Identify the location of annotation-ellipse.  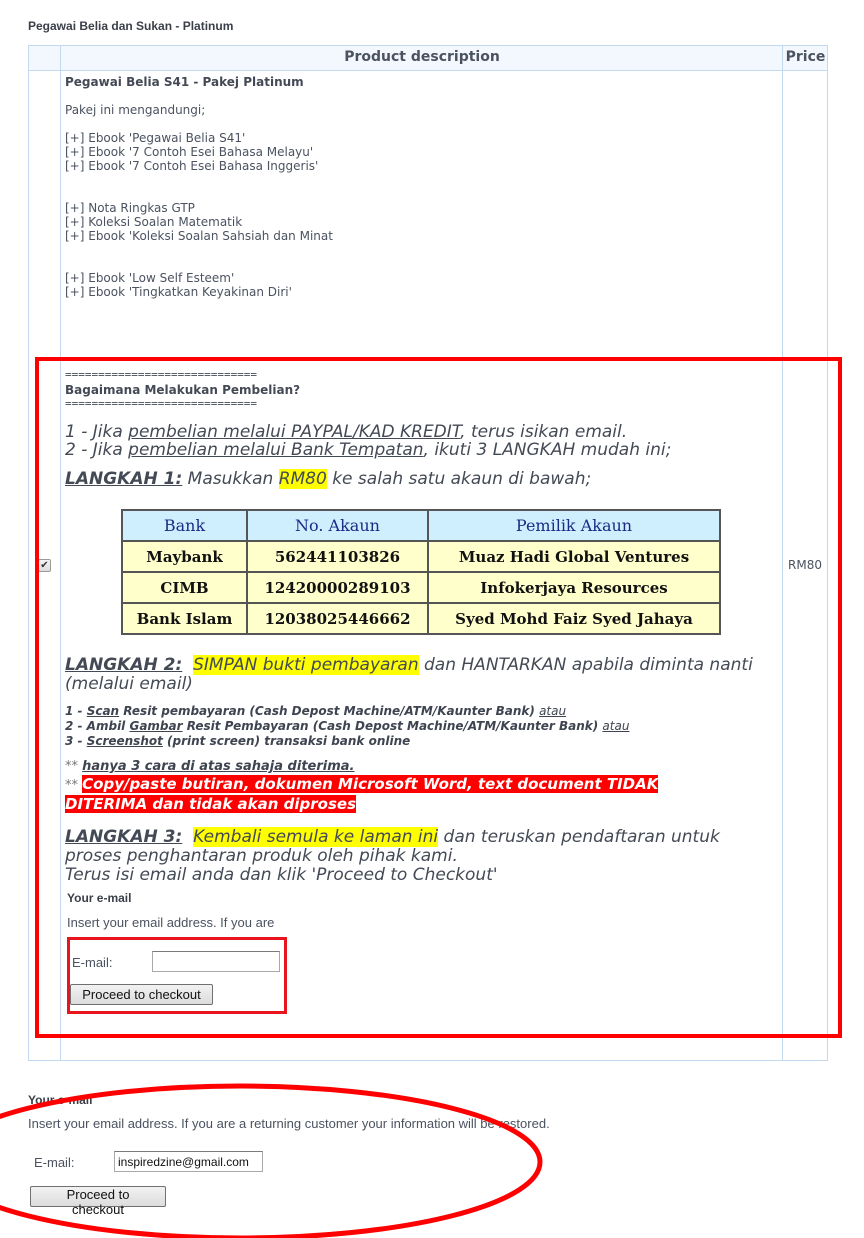
(271, 1160).